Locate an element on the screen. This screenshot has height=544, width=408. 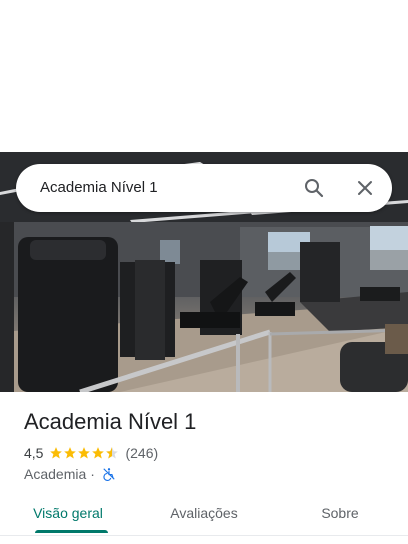
tab-reviews-label: Avaliações is located at coordinates (204, 513).